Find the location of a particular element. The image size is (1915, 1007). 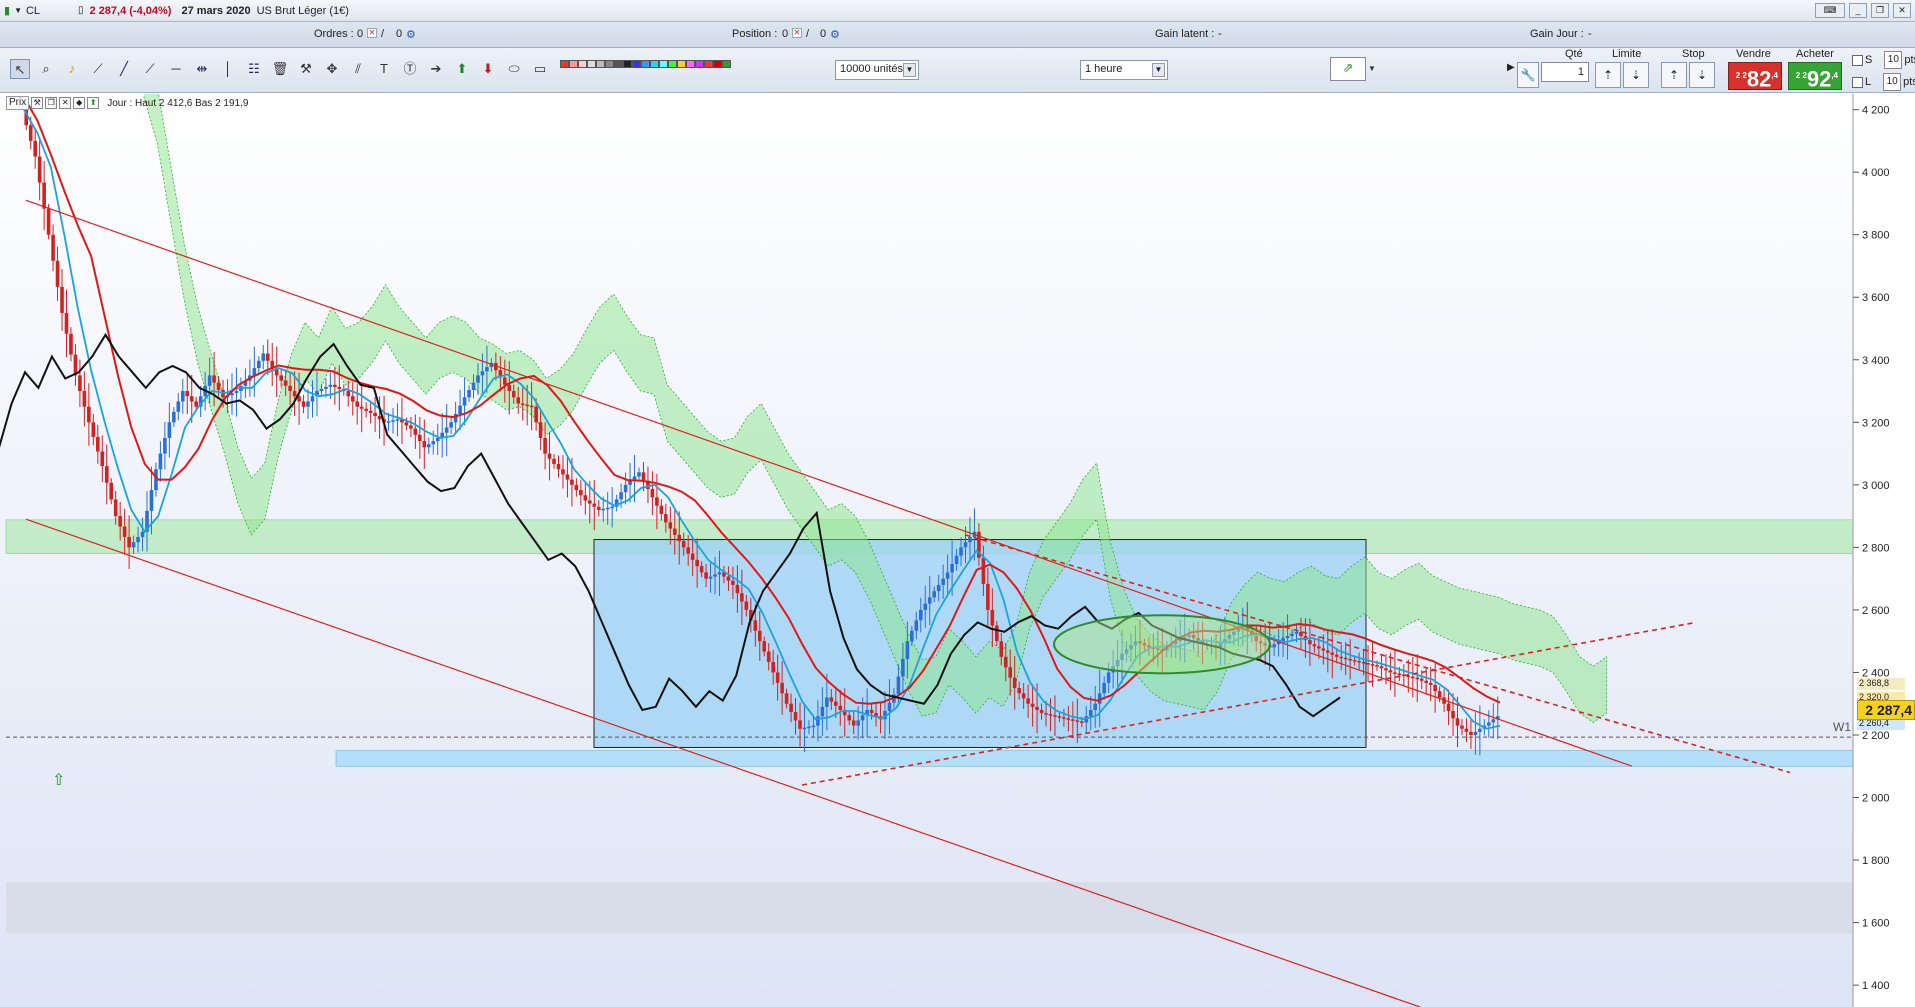

close-button: ✕ is located at coordinates (1902, 10).